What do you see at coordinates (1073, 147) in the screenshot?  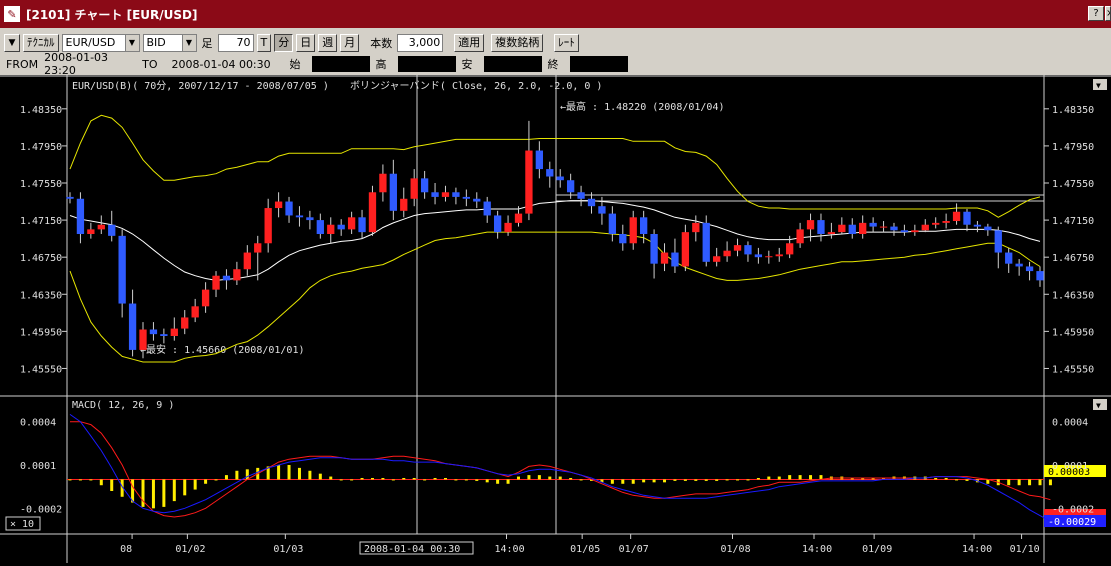 I see `price-tick-label-right: 1.47950` at bounding box center [1073, 147].